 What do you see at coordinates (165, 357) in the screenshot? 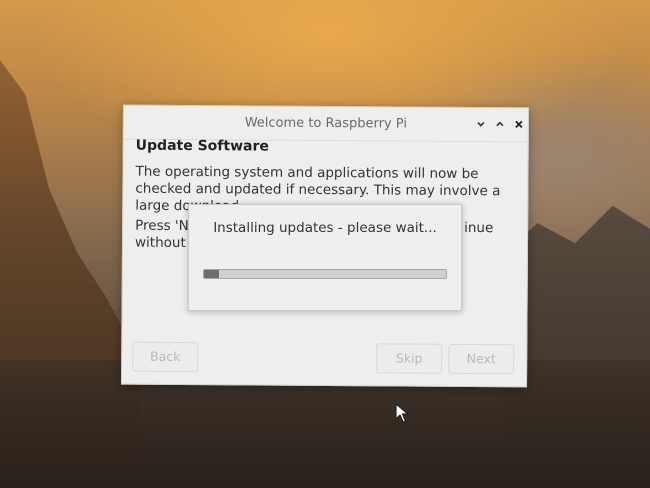
I see `back-button: Back` at bounding box center [165, 357].